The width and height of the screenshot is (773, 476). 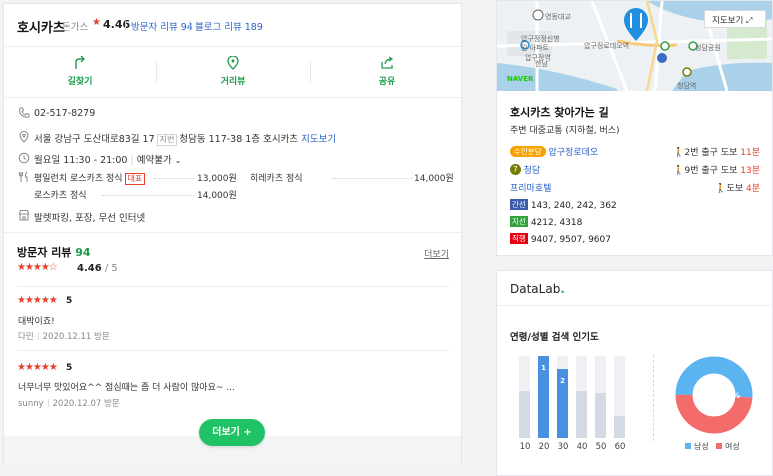 I want to click on subway-route: 수인분당 압구정로데오, so click(x=554, y=151).